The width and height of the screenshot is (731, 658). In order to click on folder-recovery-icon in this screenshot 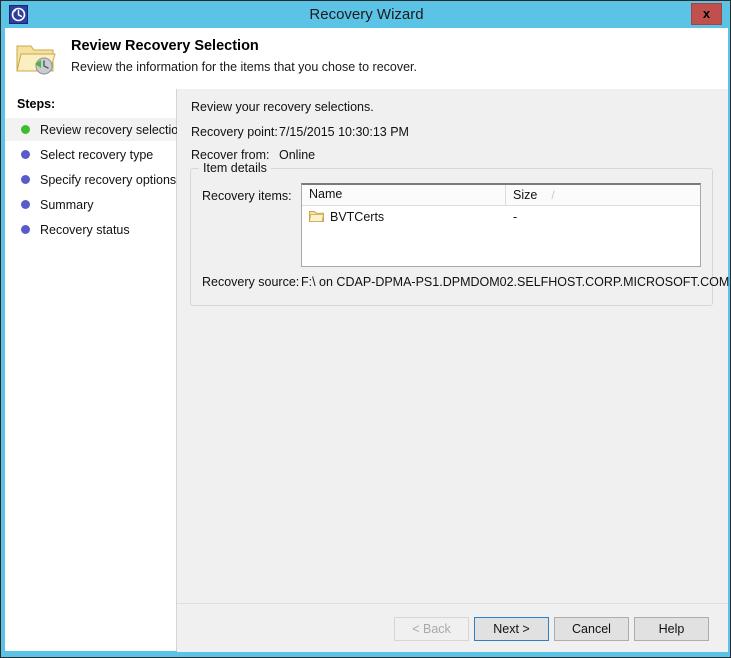, I will do `click(36, 59)`.